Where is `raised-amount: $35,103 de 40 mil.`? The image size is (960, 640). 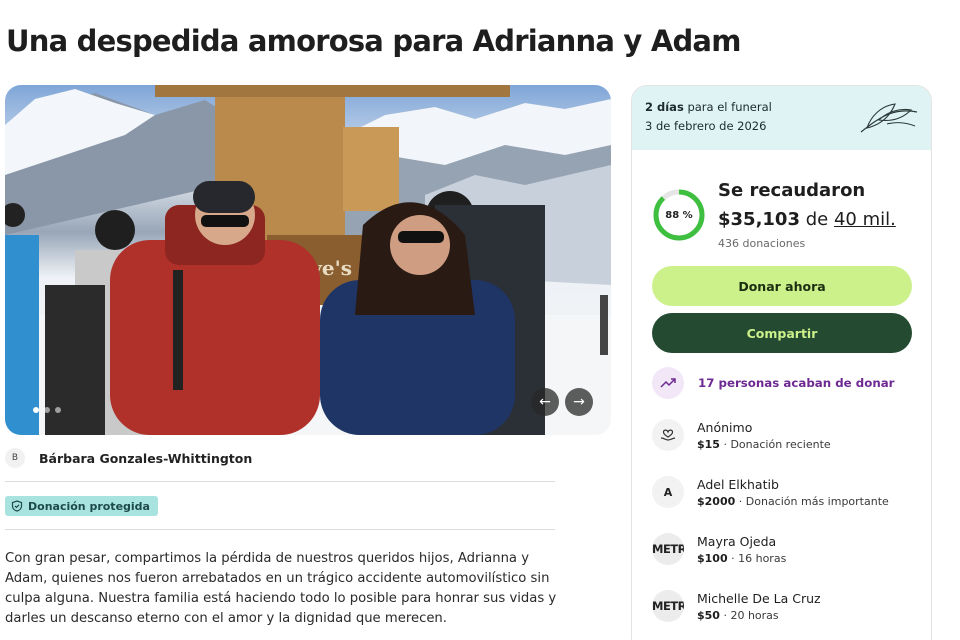
raised-amount: $35,103 de 40 mil. is located at coordinates (807, 219).